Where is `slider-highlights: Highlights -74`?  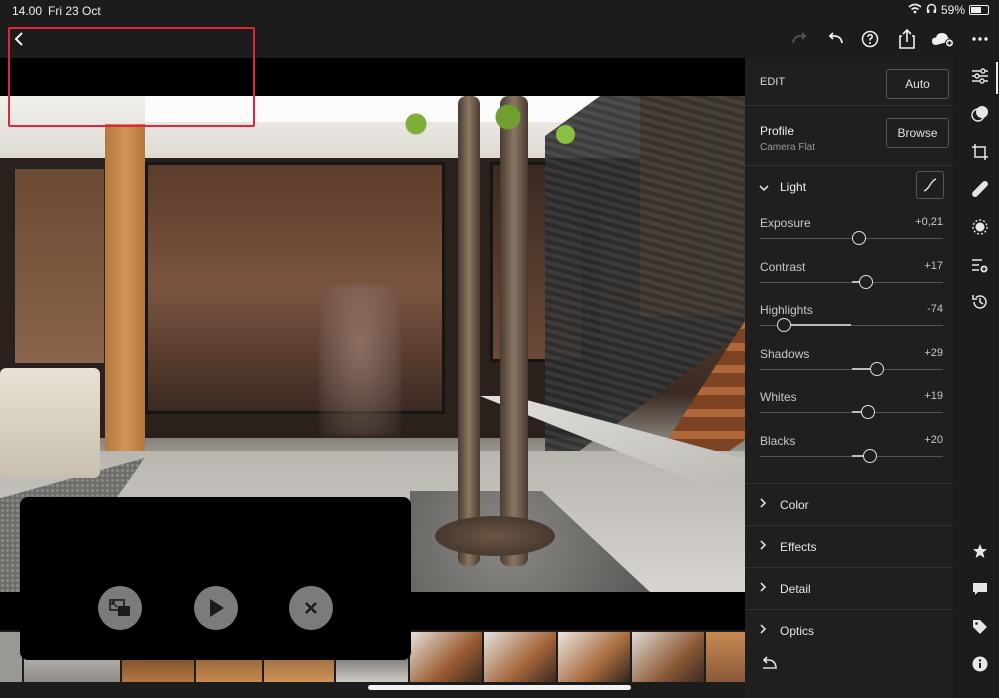 slider-highlights: Highlights -74 is located at coordinates (851, 319).